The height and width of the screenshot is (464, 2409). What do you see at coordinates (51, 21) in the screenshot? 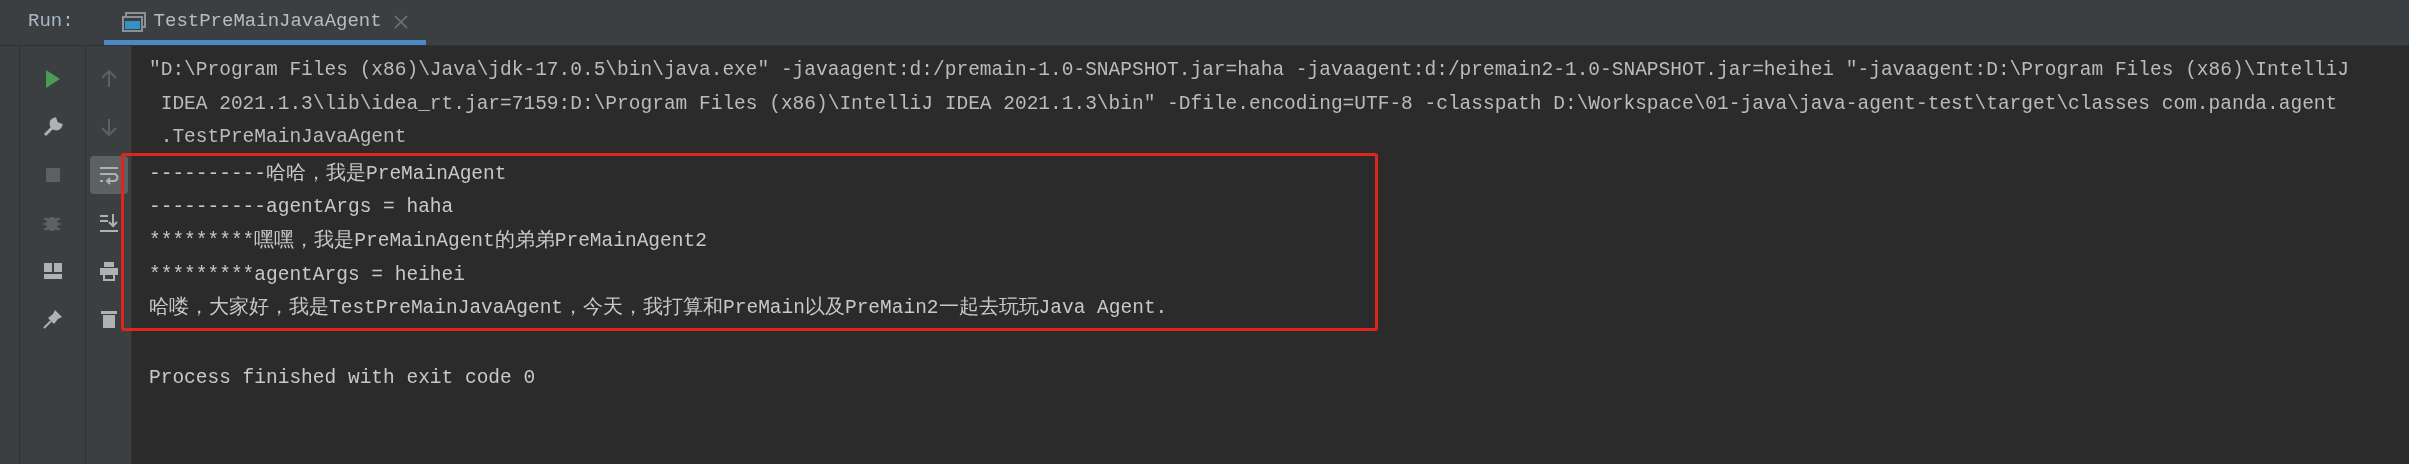
I see `run-label: Run:` at bounding box center [51, 21].